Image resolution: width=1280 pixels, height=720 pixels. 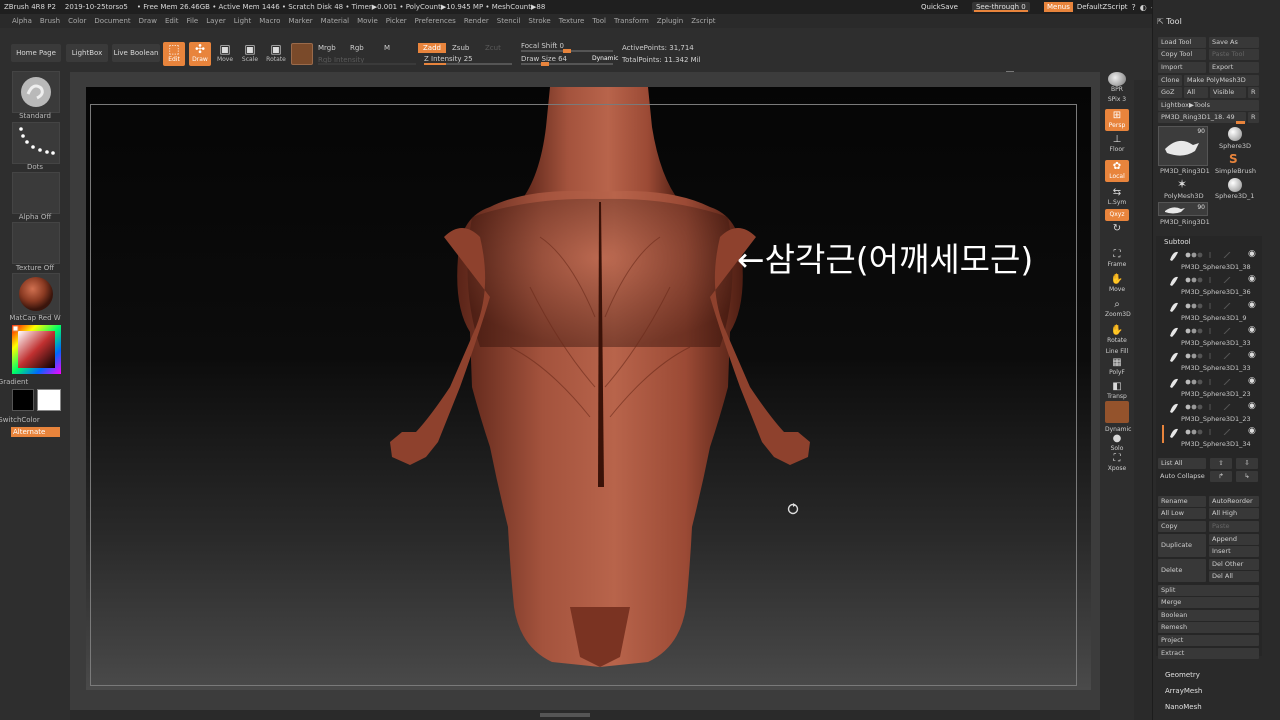 What do you see at coordinates (112, 21) in the screenshot?
I see `menu-document: Document` at bounding box center [112, 21].